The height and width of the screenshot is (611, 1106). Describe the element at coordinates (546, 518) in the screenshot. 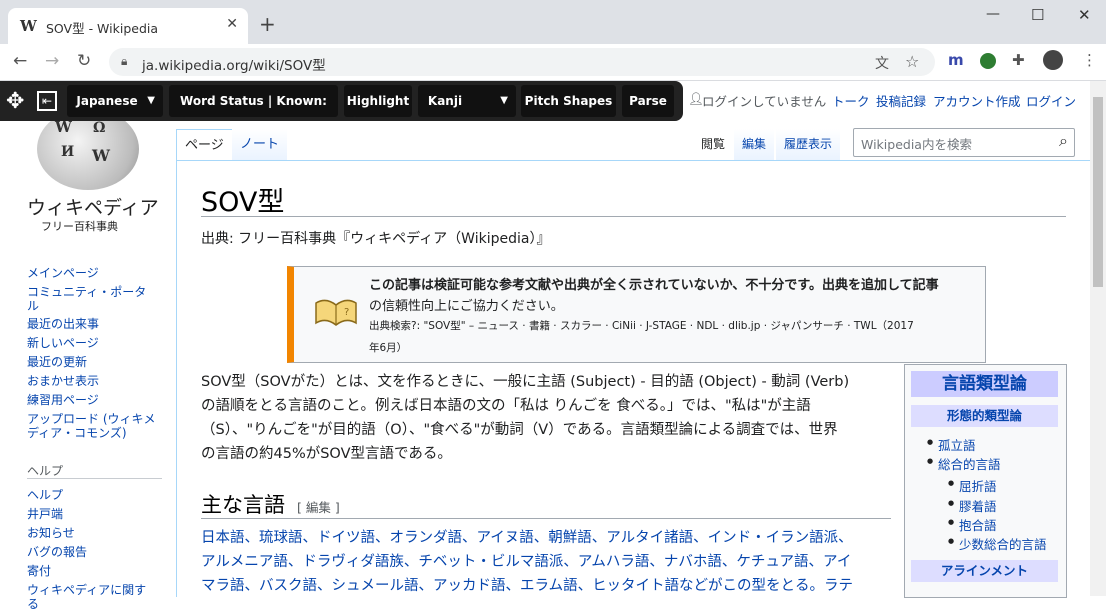

I see `section-underline` at that location.